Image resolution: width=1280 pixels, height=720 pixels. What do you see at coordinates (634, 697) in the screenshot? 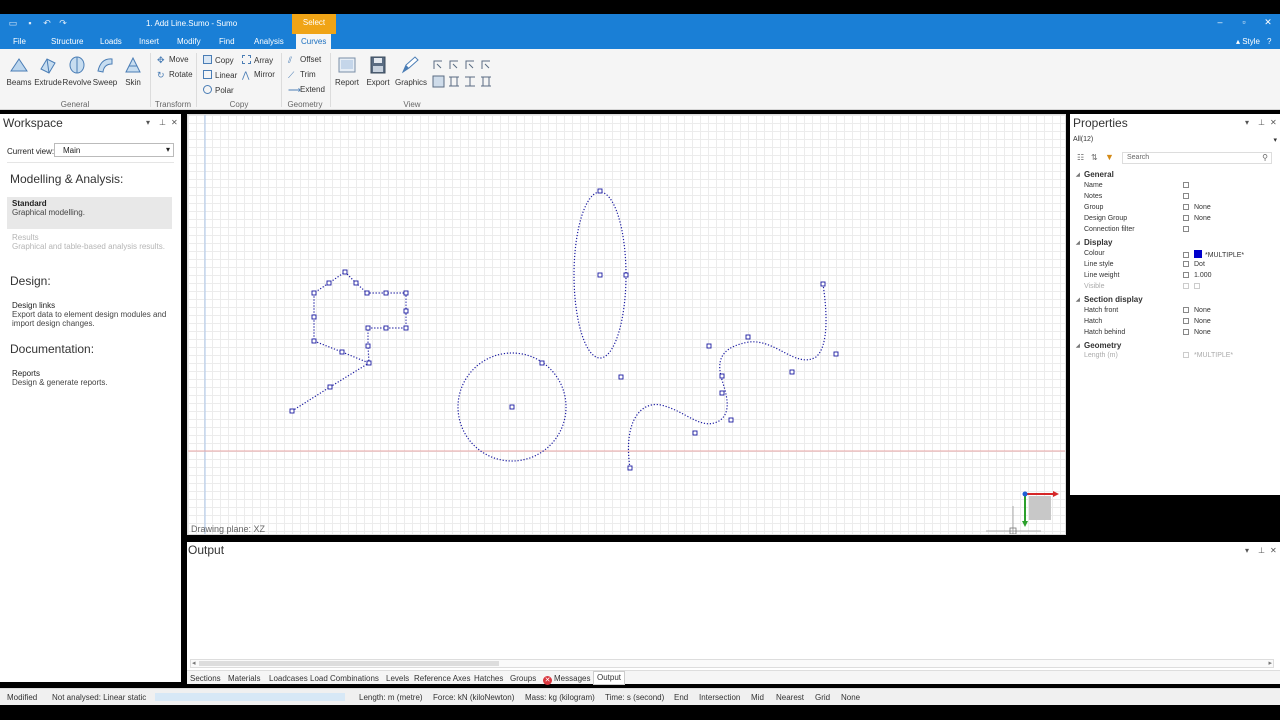
I see `status-time-unit: Time: s (second)` at bounding box center [634, 697].